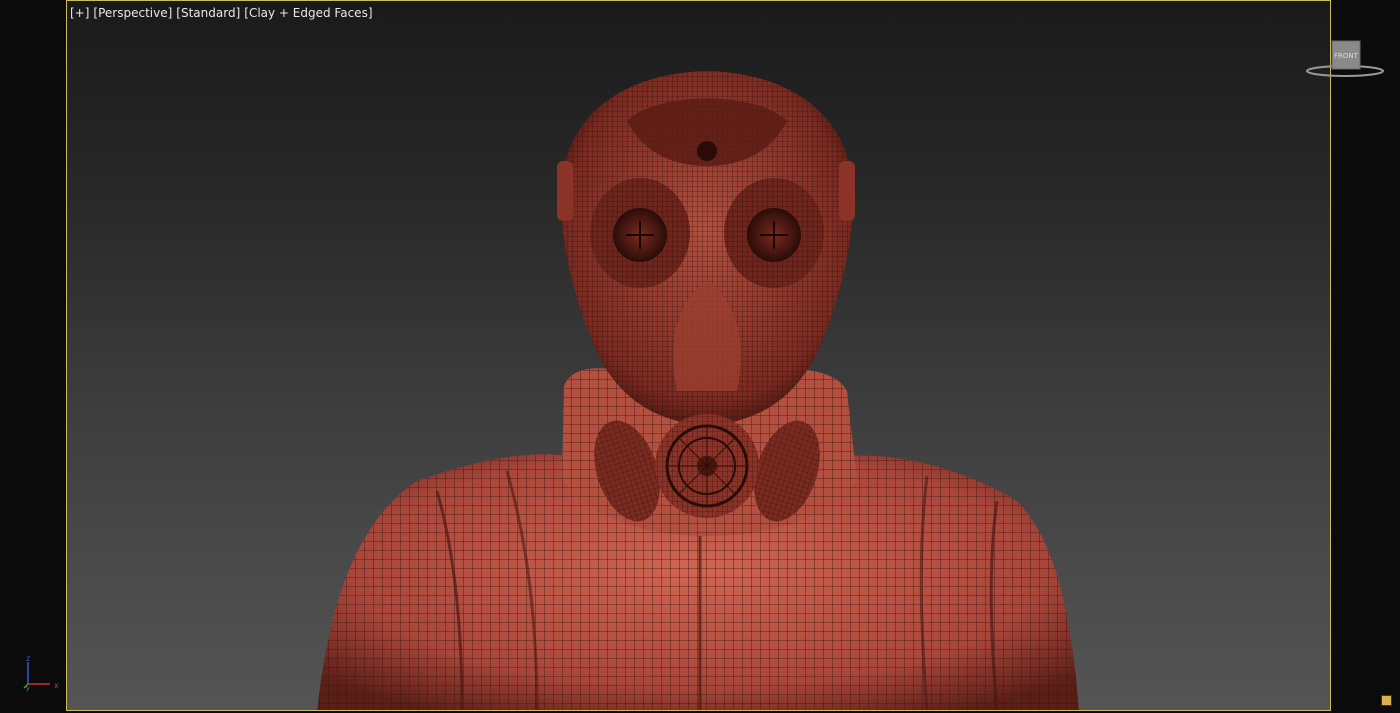 The image size is (1400, 713). Describe the element at coordinates (132, 13) in the screenshot. I see `viewport-view-mode: [Perspective]` at that location.